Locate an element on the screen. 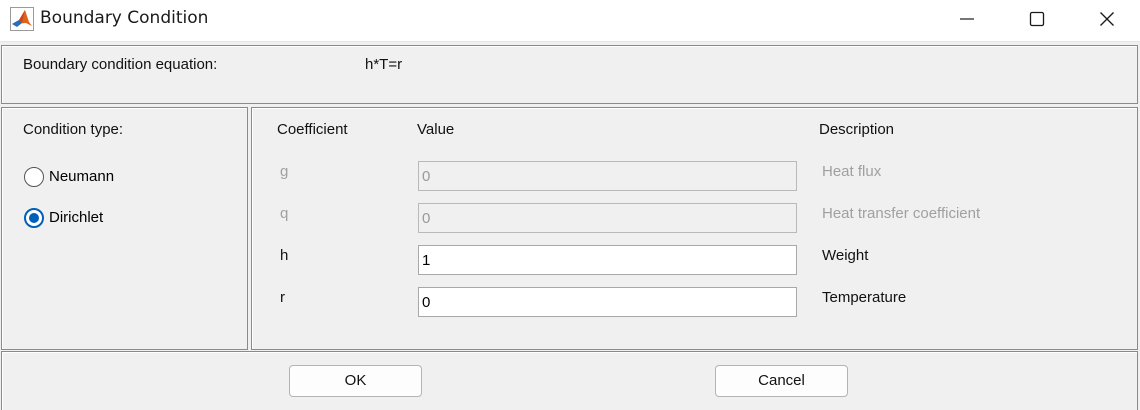 This screenshot has height=410, width=1140. maximize-icon is located at coordinates (1037, 19).